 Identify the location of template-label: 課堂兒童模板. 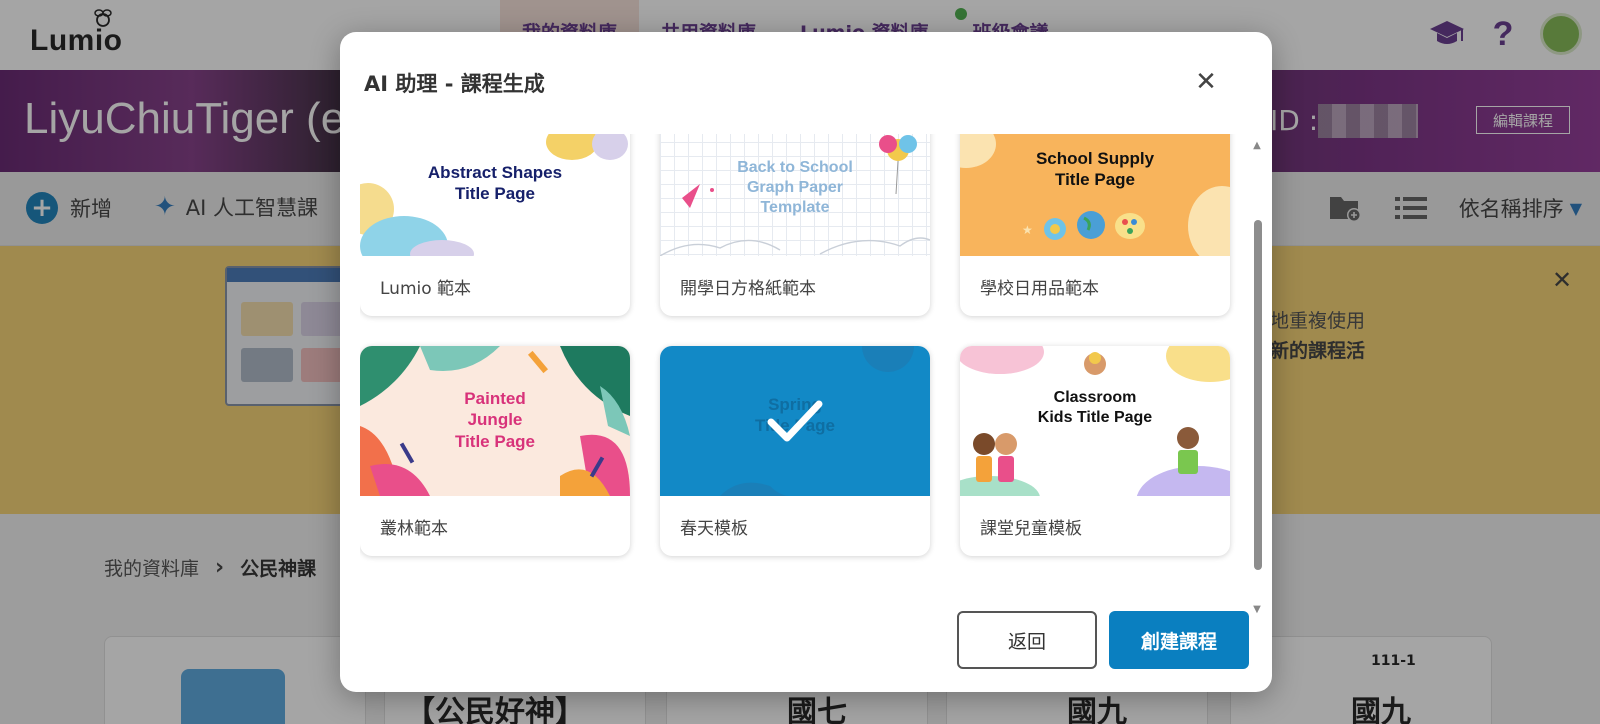
(1031, 528).